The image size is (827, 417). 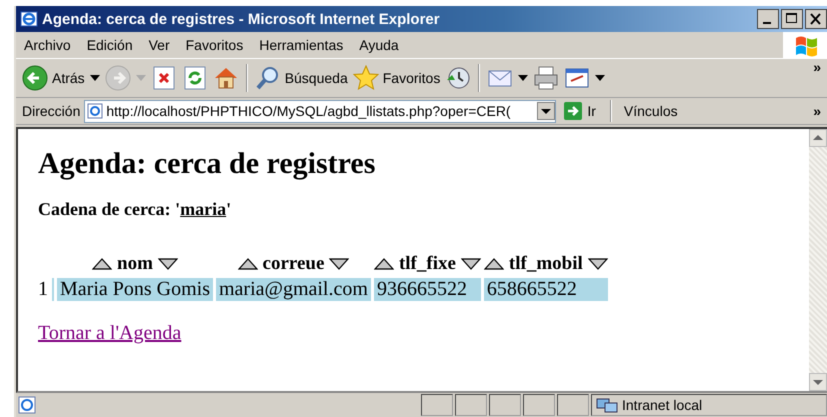 I want to click on stop-icon, so click(x=163, y=78).